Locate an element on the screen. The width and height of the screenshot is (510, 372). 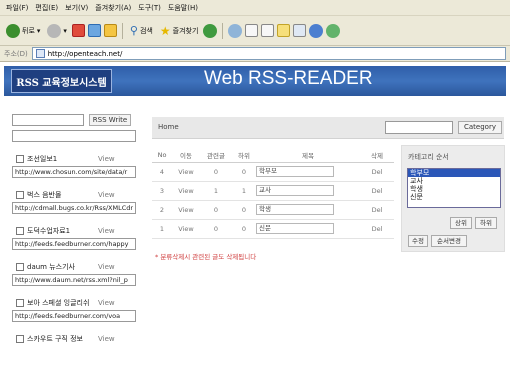
address-url: http://openteach.net/ is located at coordinates (85, 53).